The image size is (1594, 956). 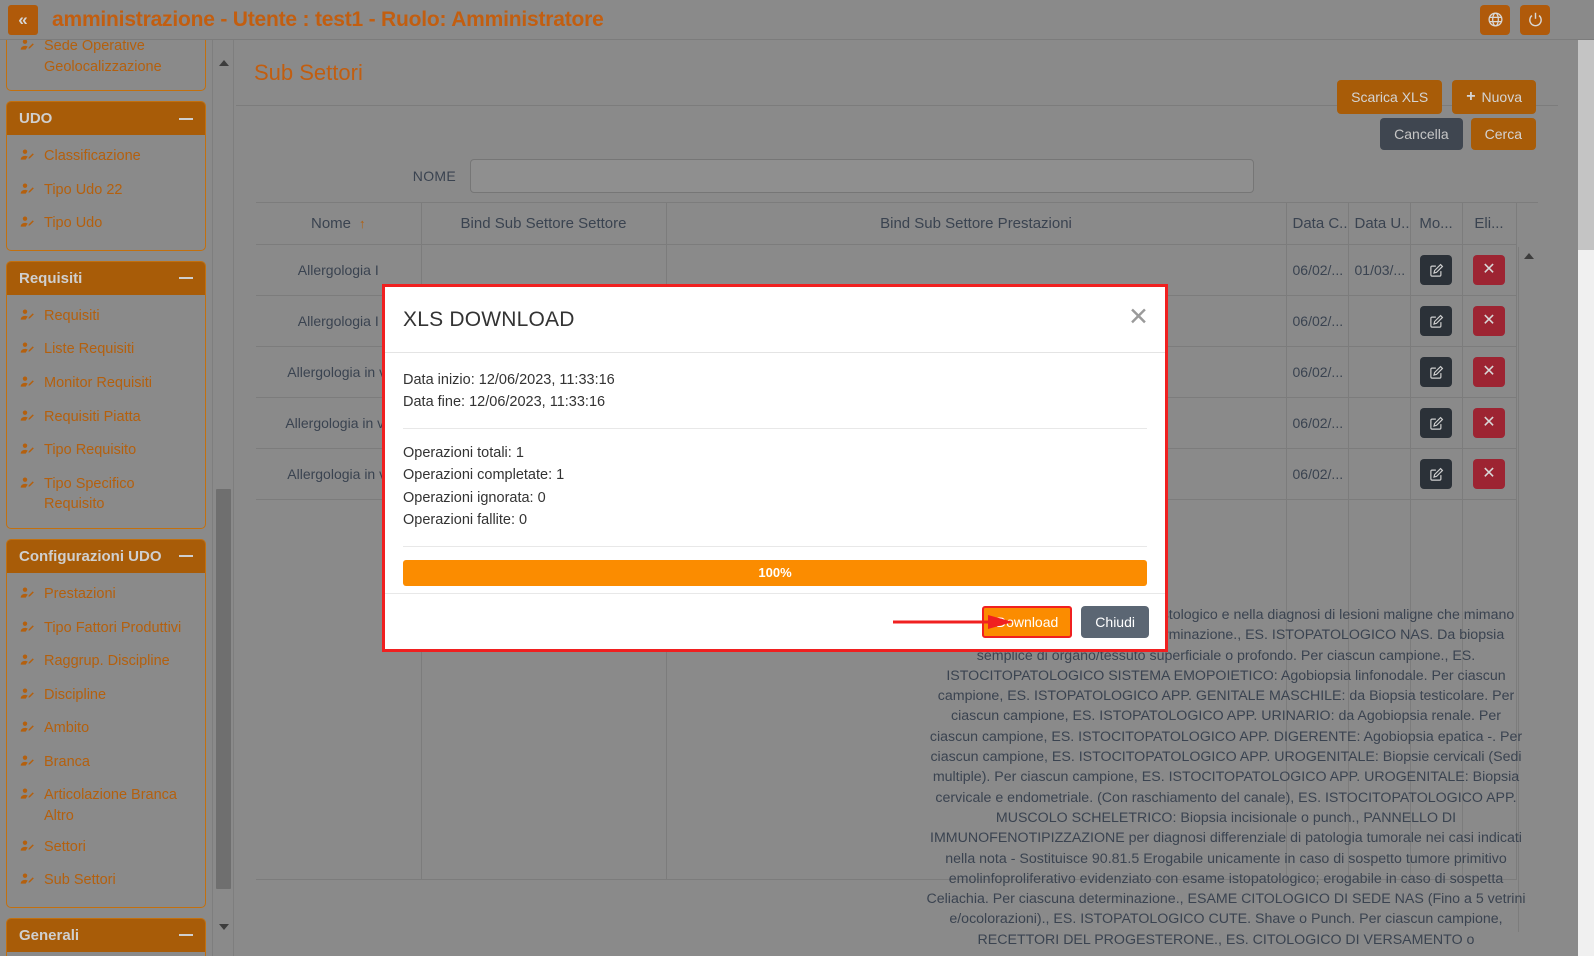 What do you see at coordinates (113, 627) in the screenshot?
I see `sidebar-item-label: Tipo Fattori Produttivi` at bounding box center [113, 627].